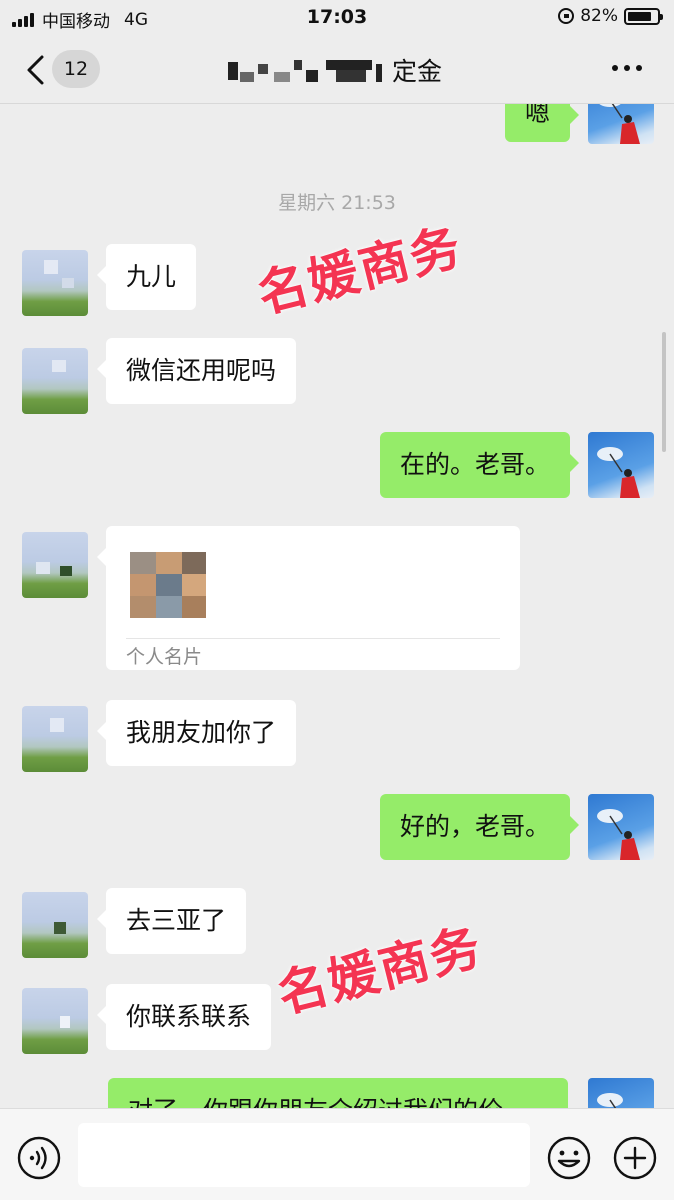 The width and height of the screenshot is (674, 1200). I want to click on message-input, so click(304, 1155).